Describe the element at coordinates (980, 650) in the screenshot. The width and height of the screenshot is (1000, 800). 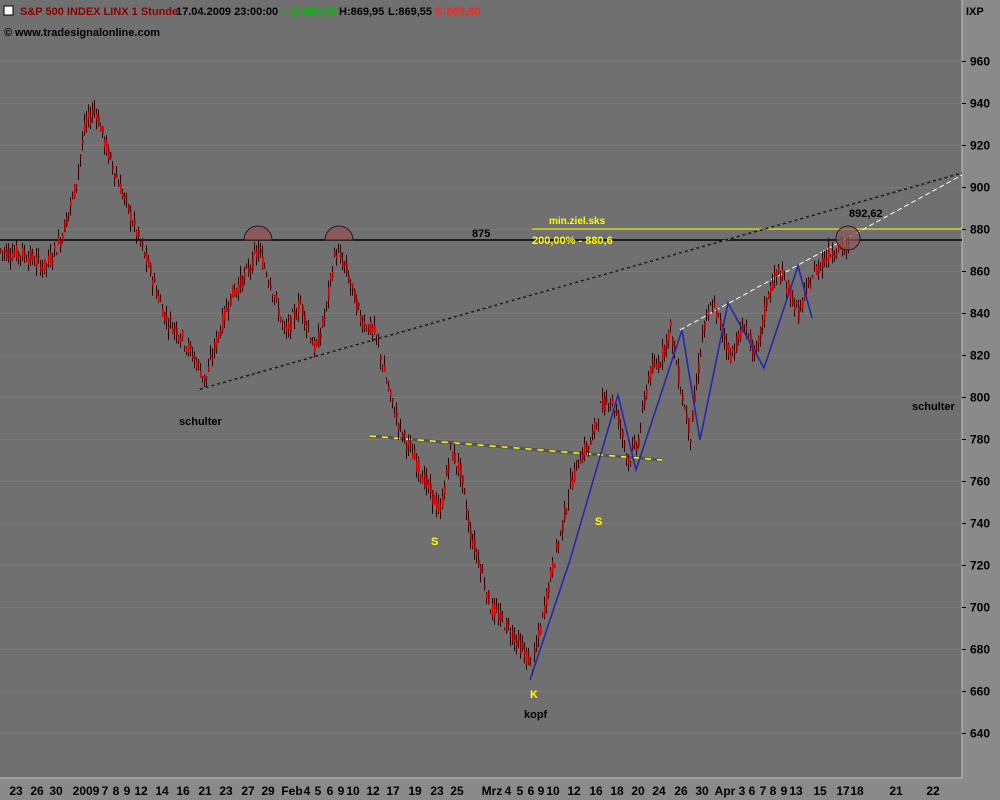
I see `y-tick-label: 680` at that location.